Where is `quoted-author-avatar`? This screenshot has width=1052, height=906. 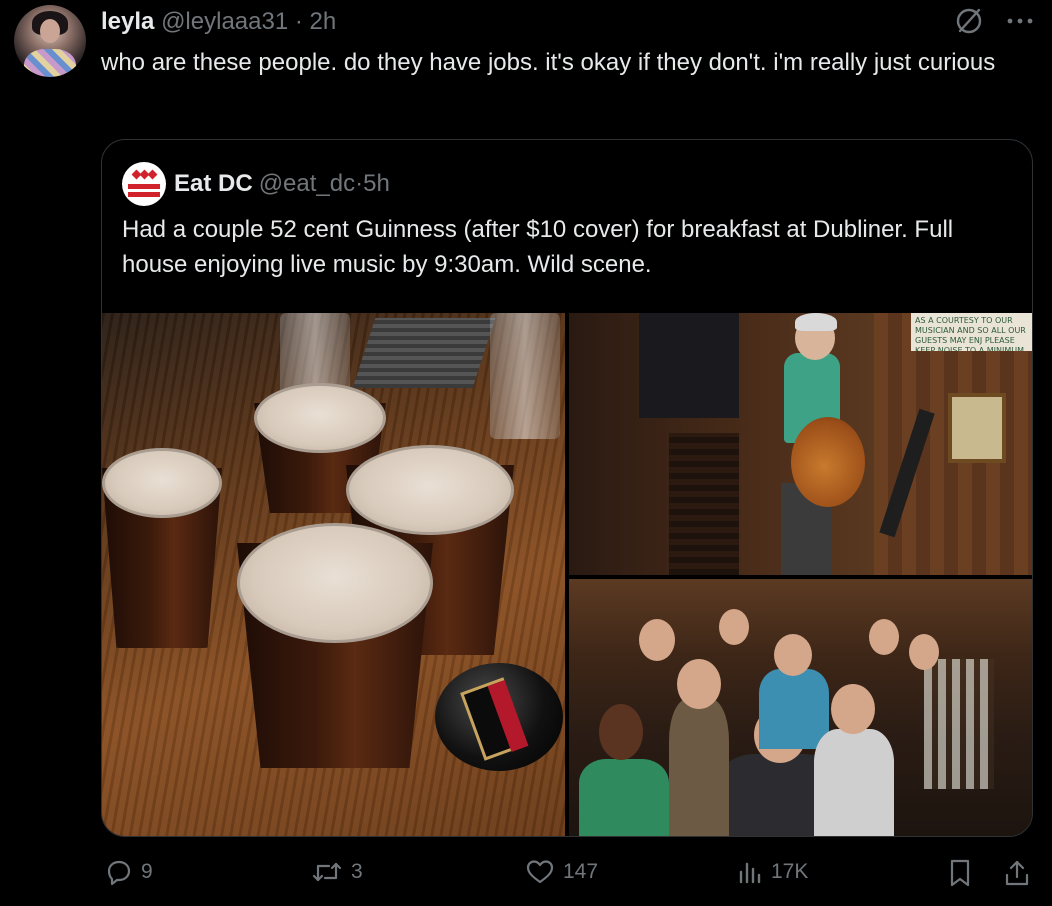
quoted-author-avatar is located at coordinates (144, 184).